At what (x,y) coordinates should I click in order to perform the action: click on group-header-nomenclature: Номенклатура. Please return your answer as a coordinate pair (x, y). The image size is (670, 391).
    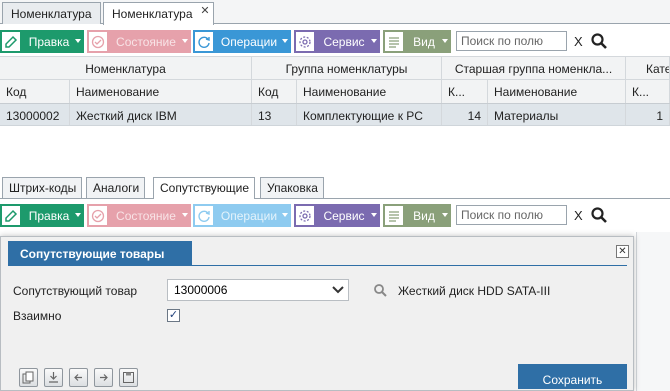
    Looking at the image, I should click on (126, 68).